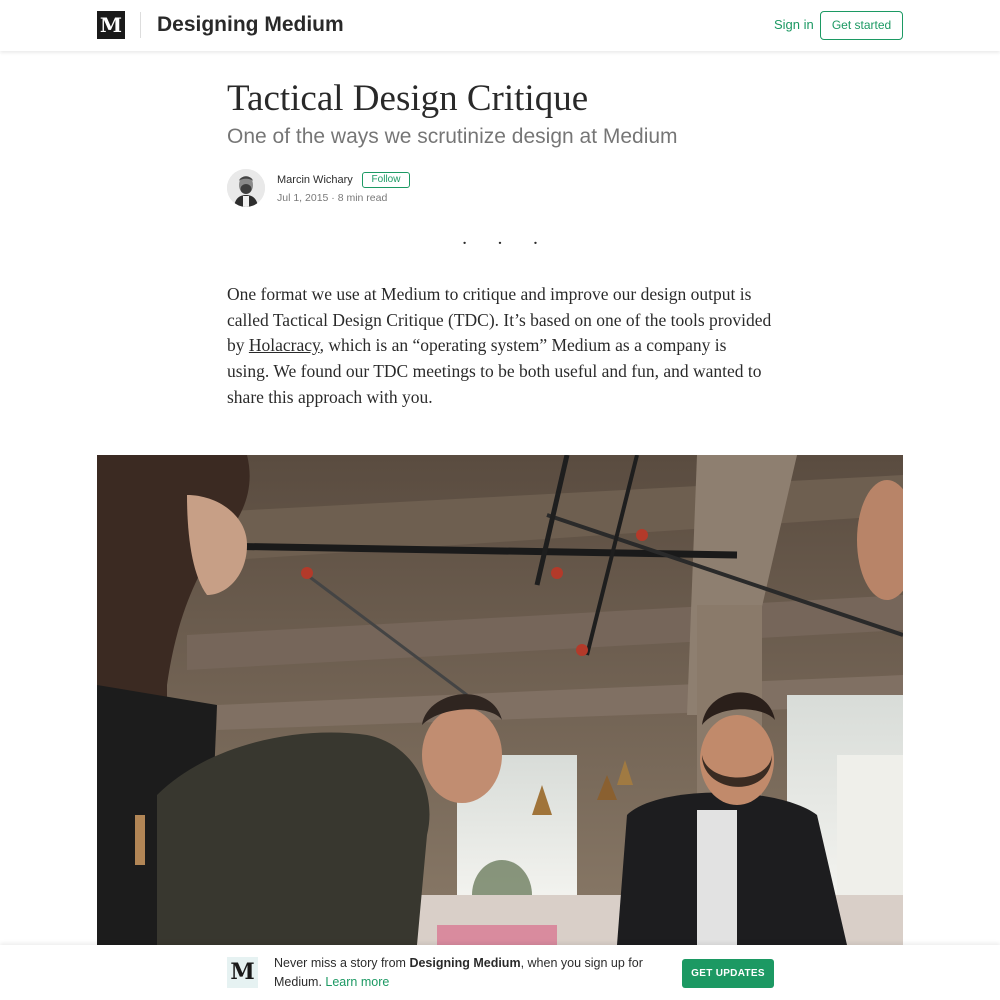 The width and height of the screenshot is (1000, 1000). What do you see at coordinates (250, 25) in the screenshot?
I see `publication-name: Designing Medium` at bounding box center [250, 25].